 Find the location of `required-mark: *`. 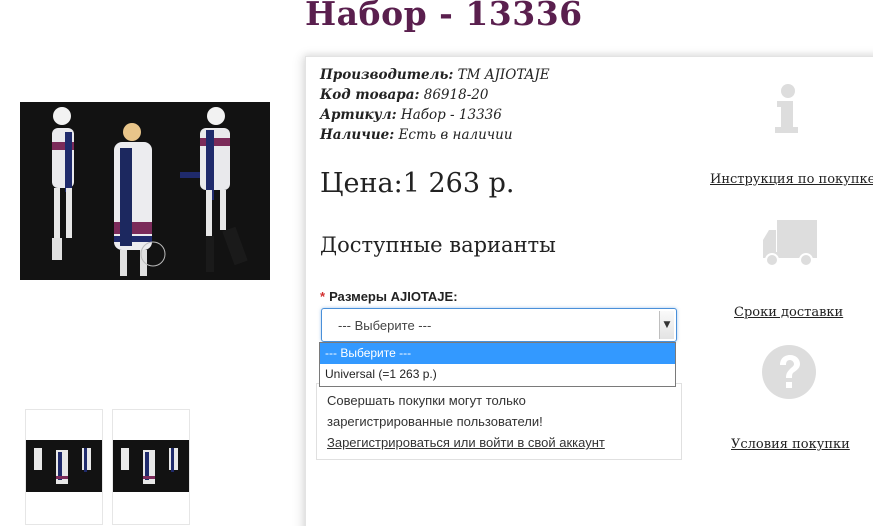

required-mark: * is located at coordinates (323, 296).